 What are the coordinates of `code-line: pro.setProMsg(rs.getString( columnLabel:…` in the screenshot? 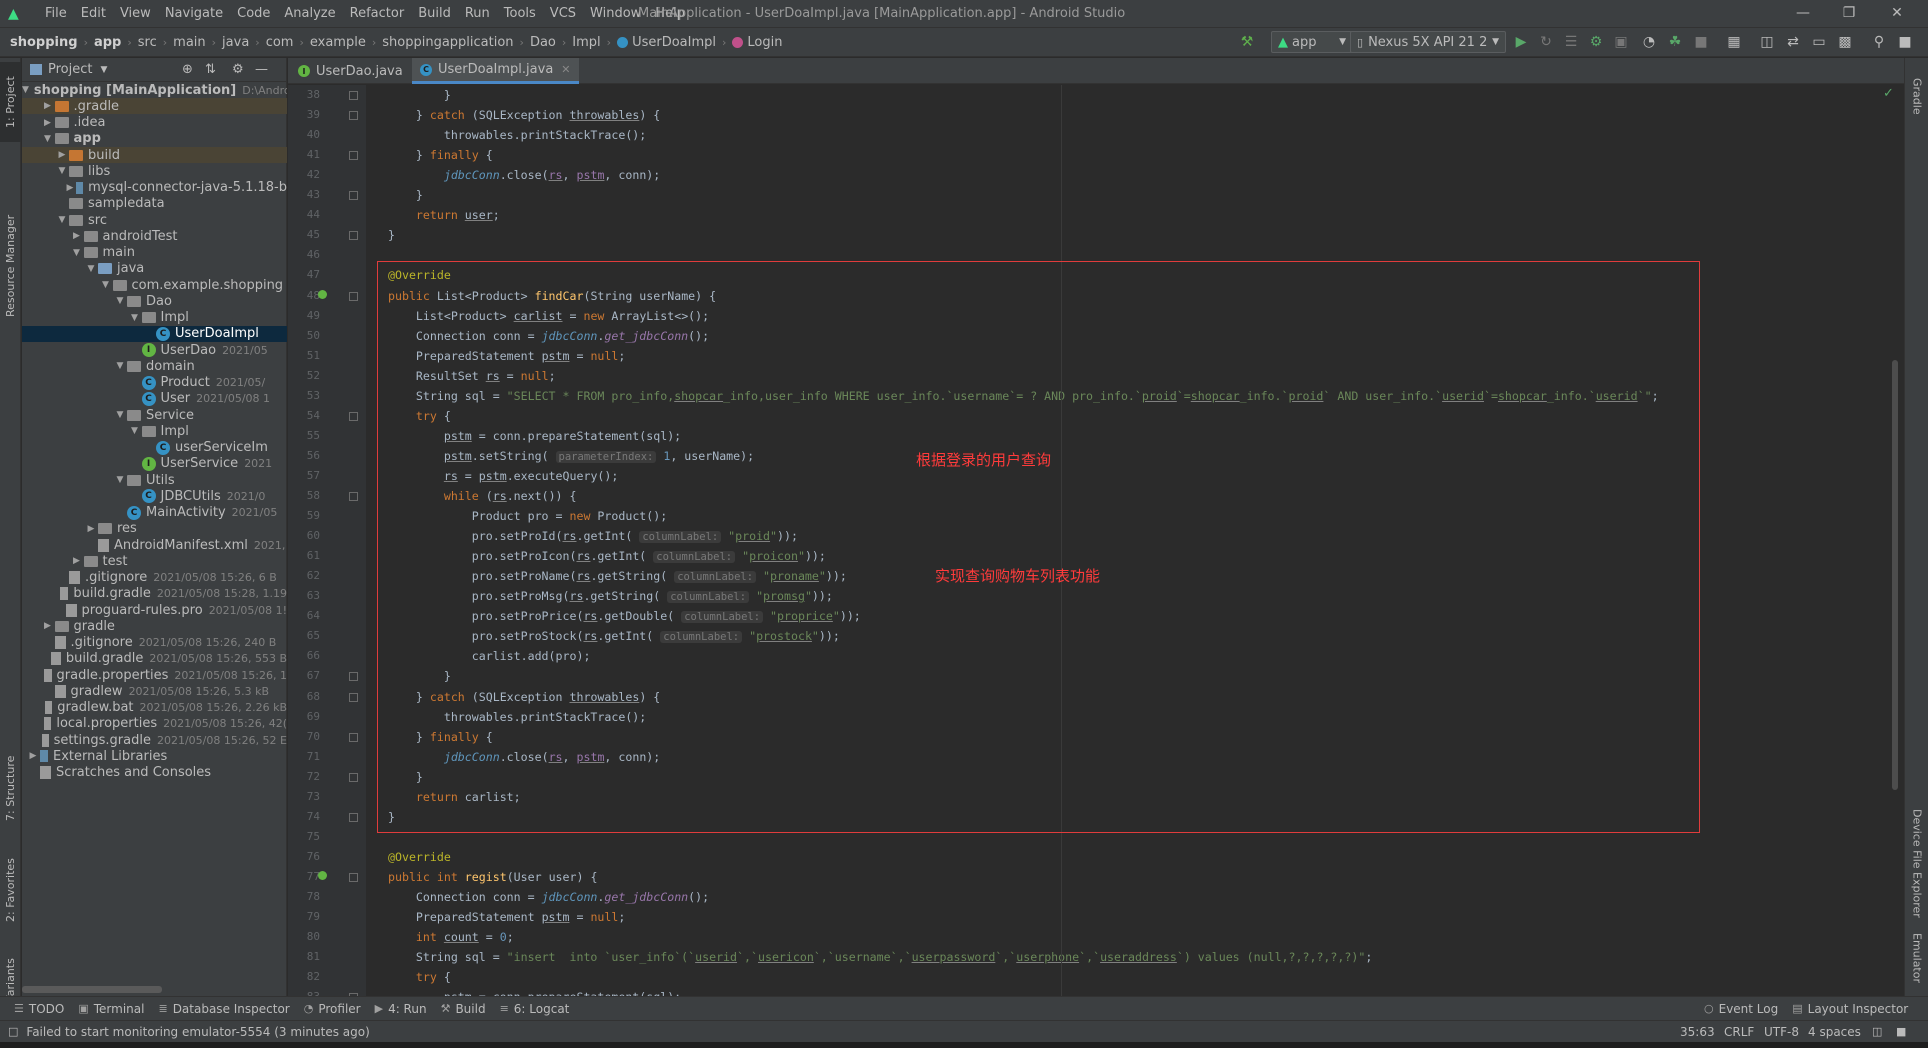 It's located at (610, 596).